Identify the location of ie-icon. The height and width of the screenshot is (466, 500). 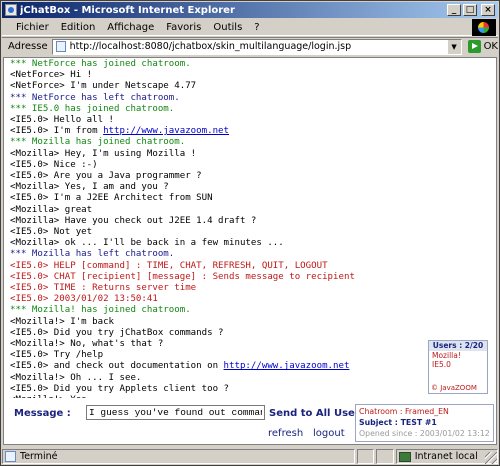
(11, 10).